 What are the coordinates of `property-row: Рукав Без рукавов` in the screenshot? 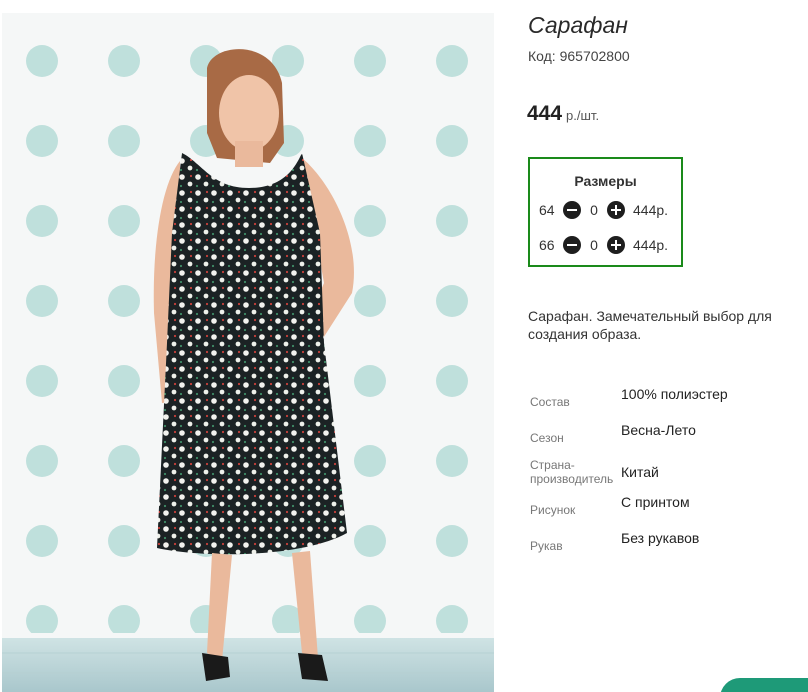 It's located at (630, 548).